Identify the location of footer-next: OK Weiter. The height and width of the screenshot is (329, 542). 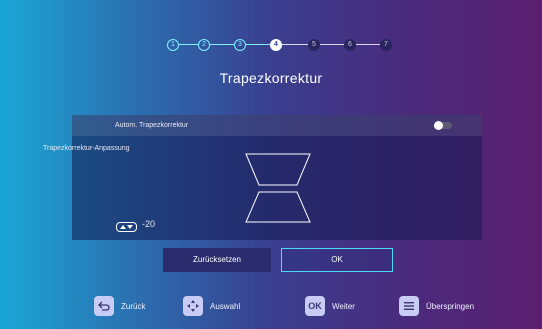
(330, 306).